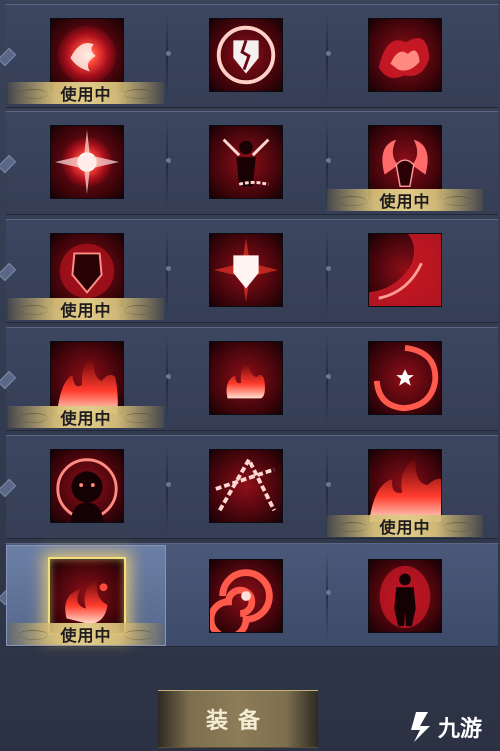 This screenshot has height=751, width=500. I want to click on equip-button-label: 装备, so click(237, 721).